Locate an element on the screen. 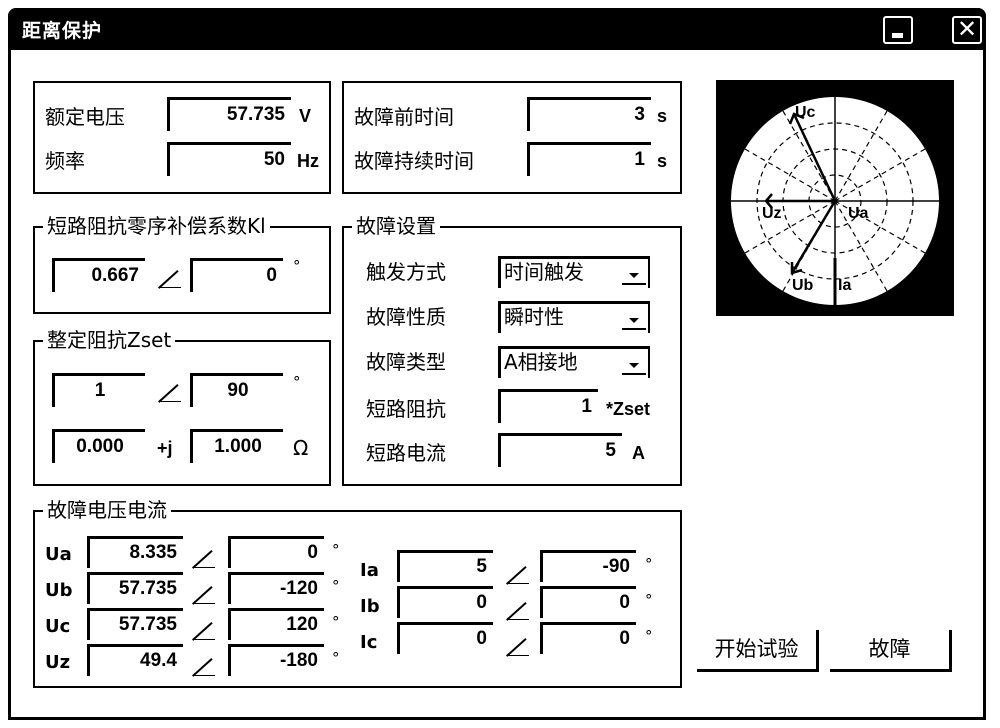  zset-j-label: +j is located at coordinates (165, 448).